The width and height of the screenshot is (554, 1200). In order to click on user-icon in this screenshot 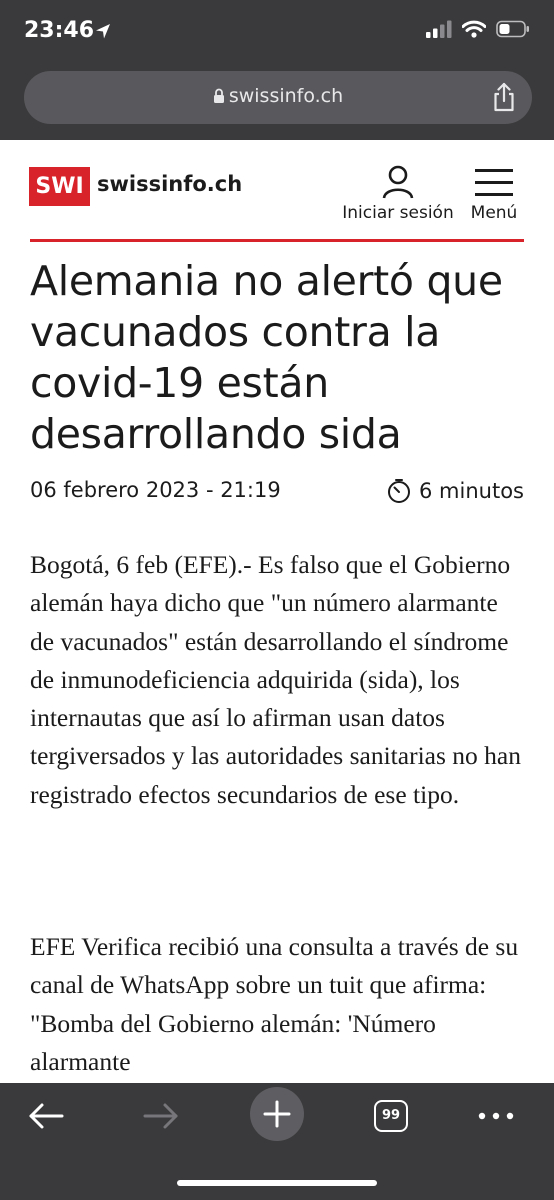, I will do `click(398, 182)`.